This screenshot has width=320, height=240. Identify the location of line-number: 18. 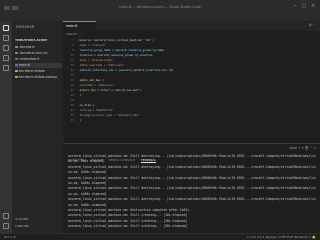
(72, 95).